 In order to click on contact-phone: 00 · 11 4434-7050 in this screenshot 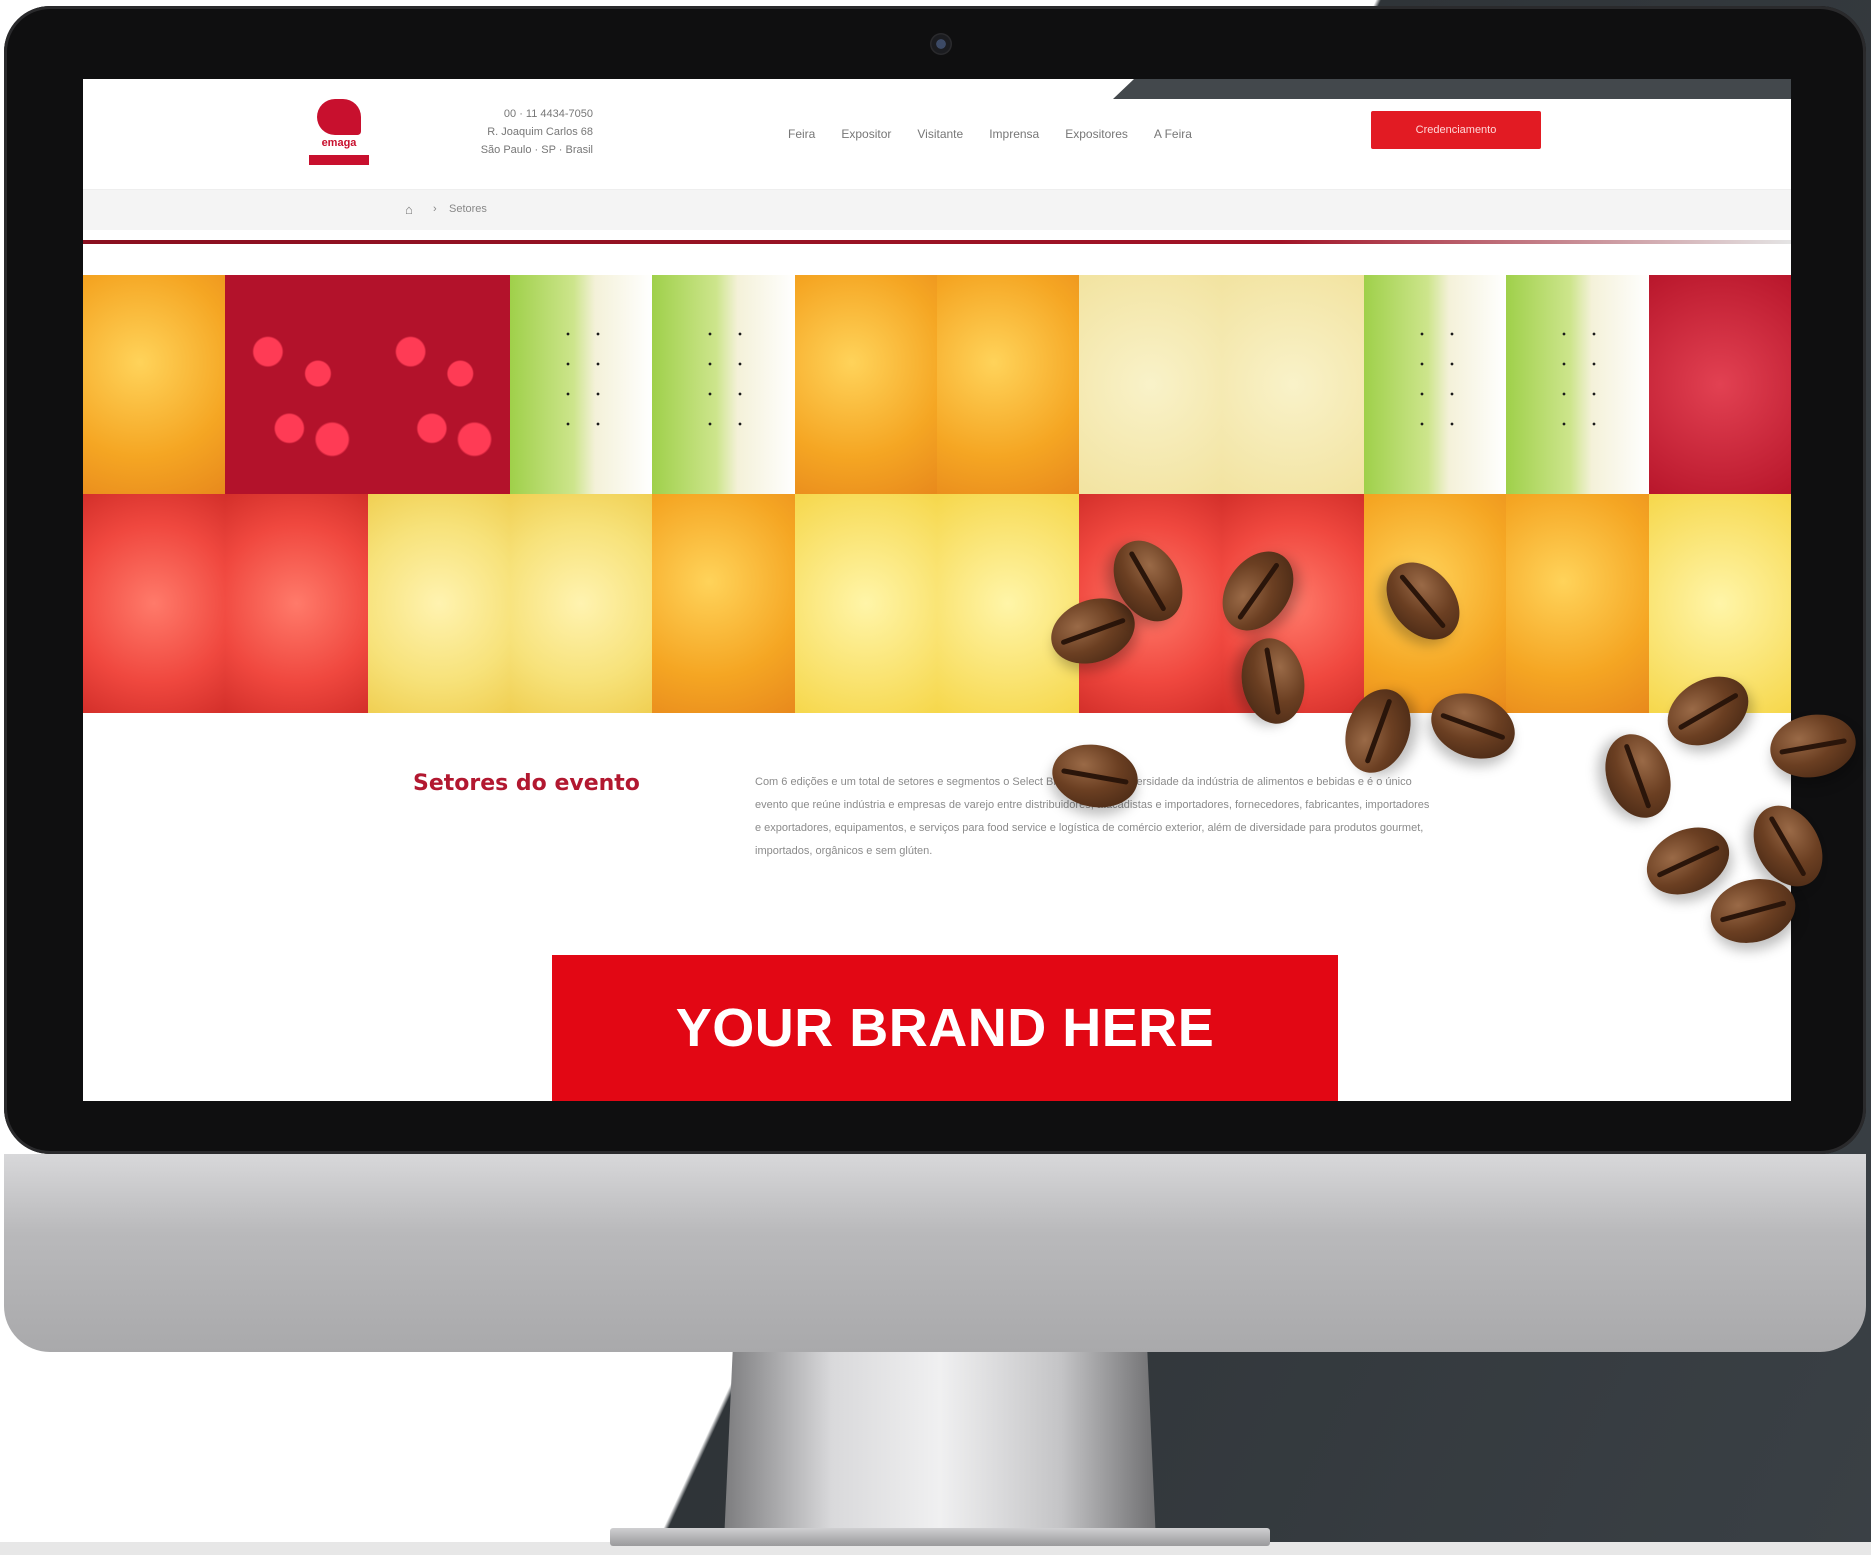, I will do `click(548, 114)`.